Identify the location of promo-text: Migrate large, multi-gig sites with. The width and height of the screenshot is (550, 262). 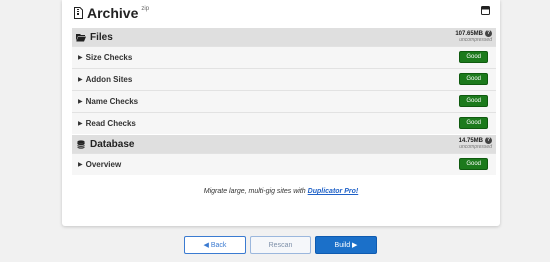
(254, 191).